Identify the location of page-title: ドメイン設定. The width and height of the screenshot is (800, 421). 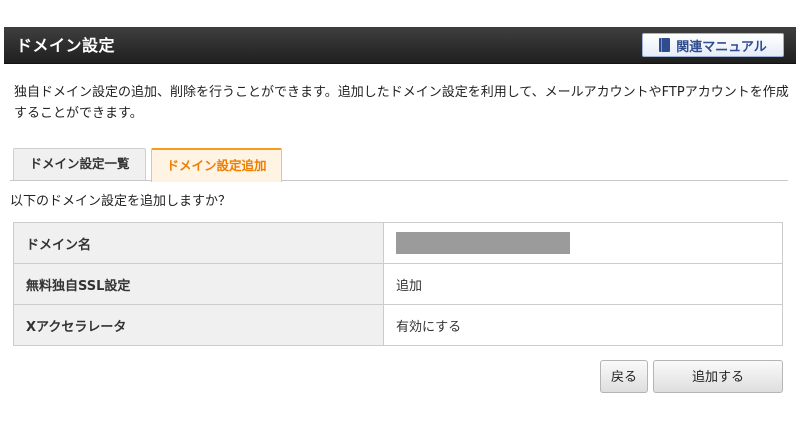
(66, 45).